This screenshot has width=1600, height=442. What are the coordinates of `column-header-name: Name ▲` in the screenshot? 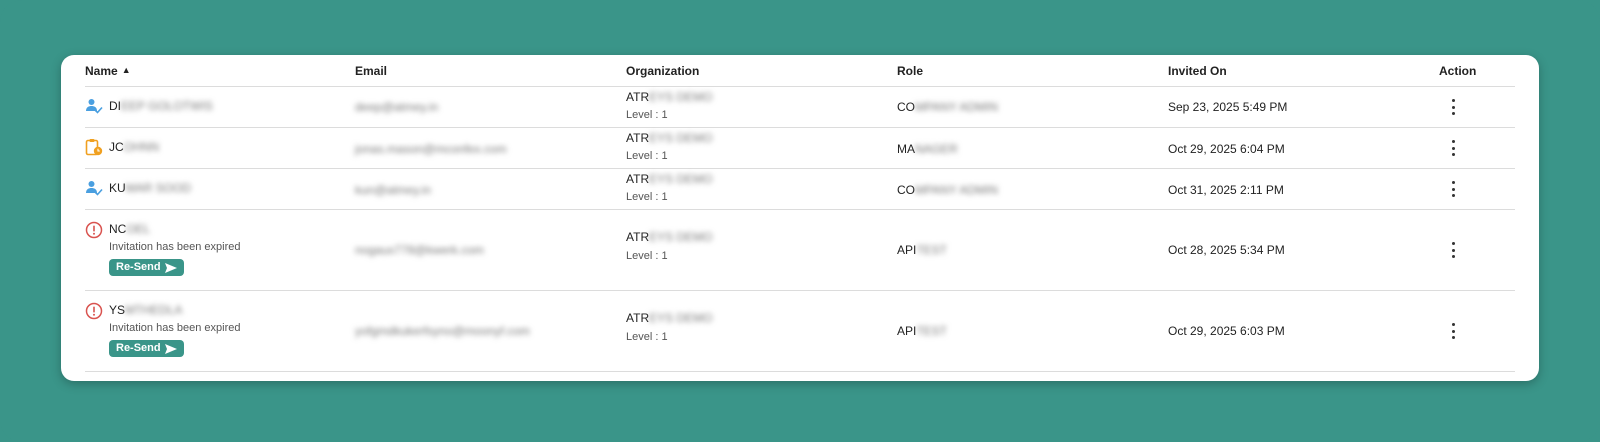 It's located at (108, 71).